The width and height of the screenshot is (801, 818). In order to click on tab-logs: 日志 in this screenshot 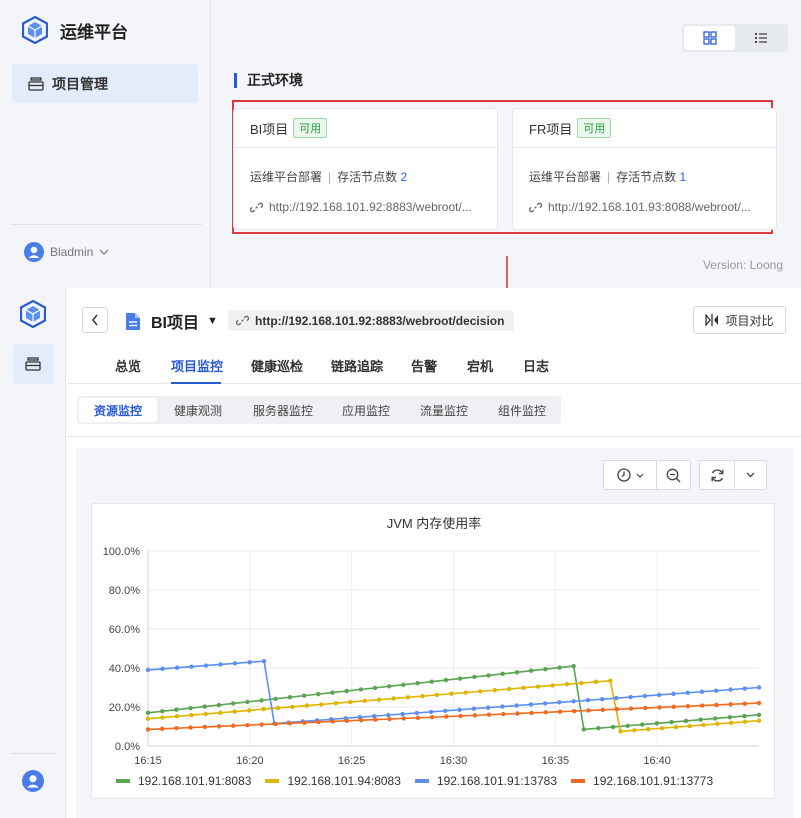, I will do `click(536, 365)`.